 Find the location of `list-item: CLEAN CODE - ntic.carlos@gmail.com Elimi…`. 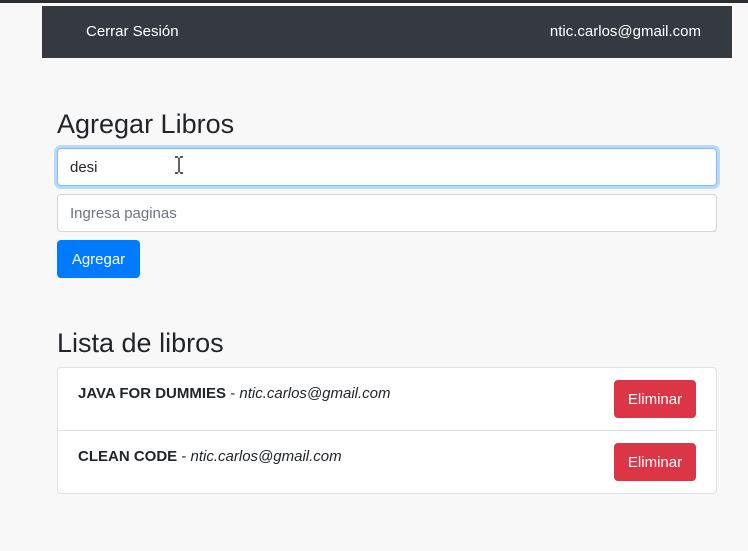

list-item: CLEAN CODE - ntic.carlos@gmail.com Elimi… is located at coordinates (387, 462).